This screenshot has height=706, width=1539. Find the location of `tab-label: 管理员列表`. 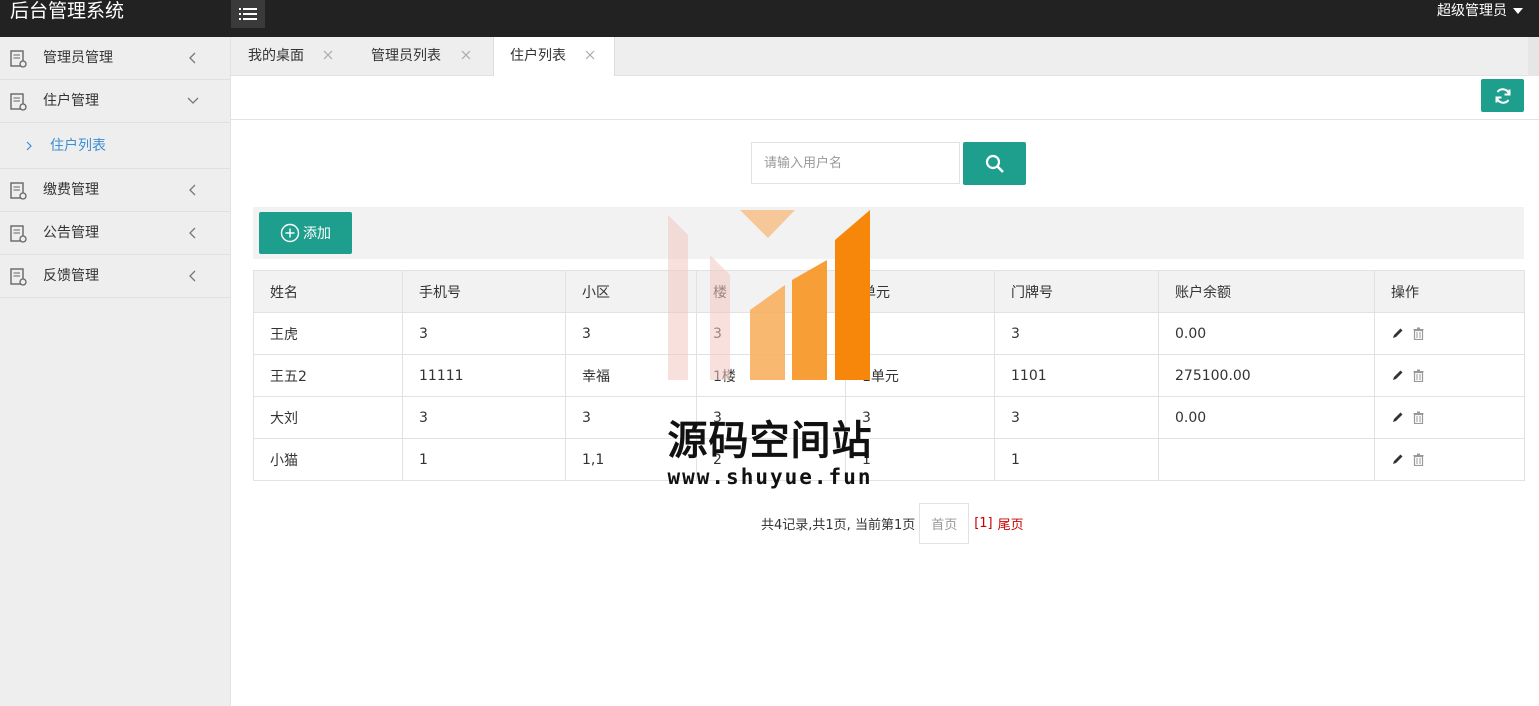

tab-label: 管理员列表 is located at coordinates (406, 56).